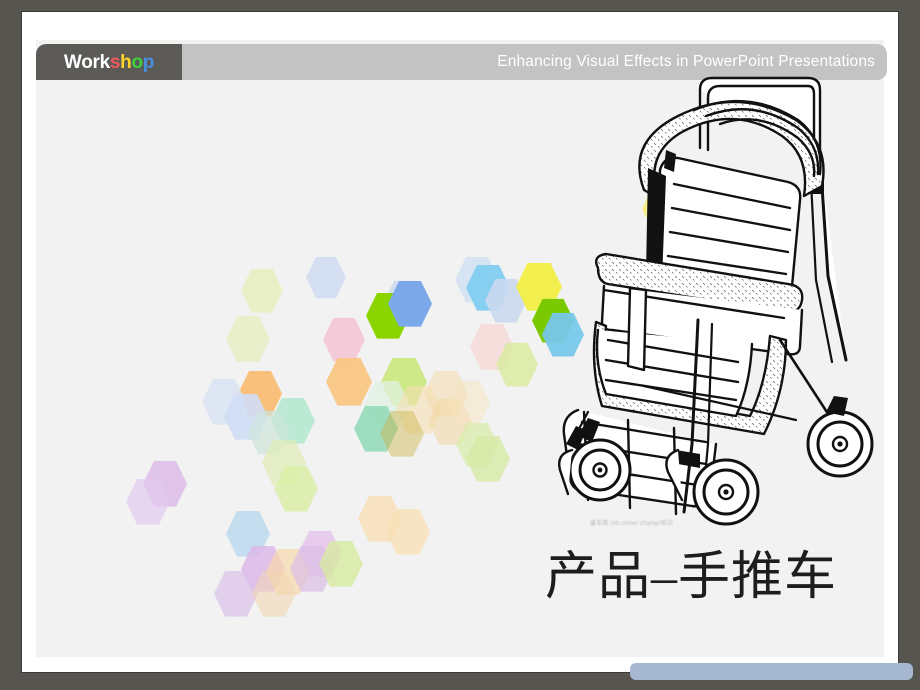  Describe the element at coordinates (632, 524) in the screenshot. I see `illustration-watermark: 童车图 /nh.cnnw/ champ/知识` at that location.